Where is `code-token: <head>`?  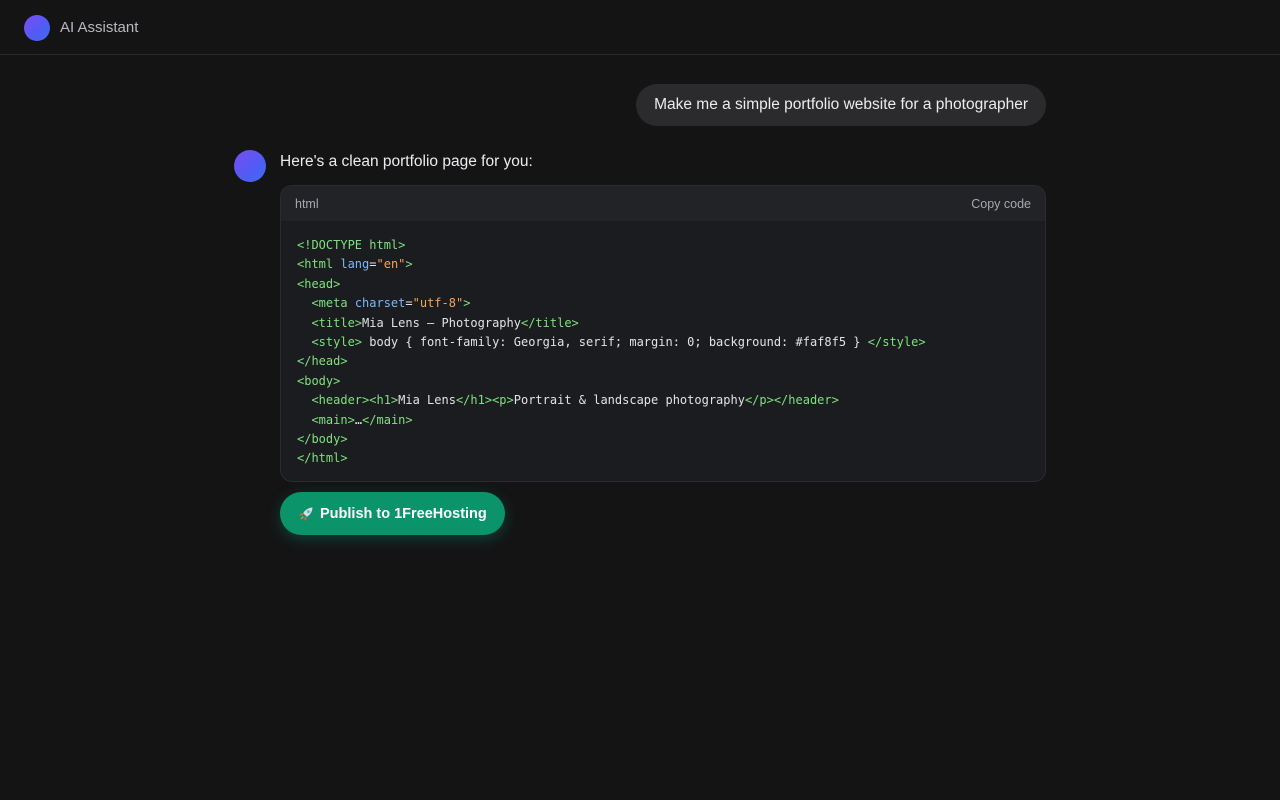
code-token: <head> is located at coordinates (319, 283).